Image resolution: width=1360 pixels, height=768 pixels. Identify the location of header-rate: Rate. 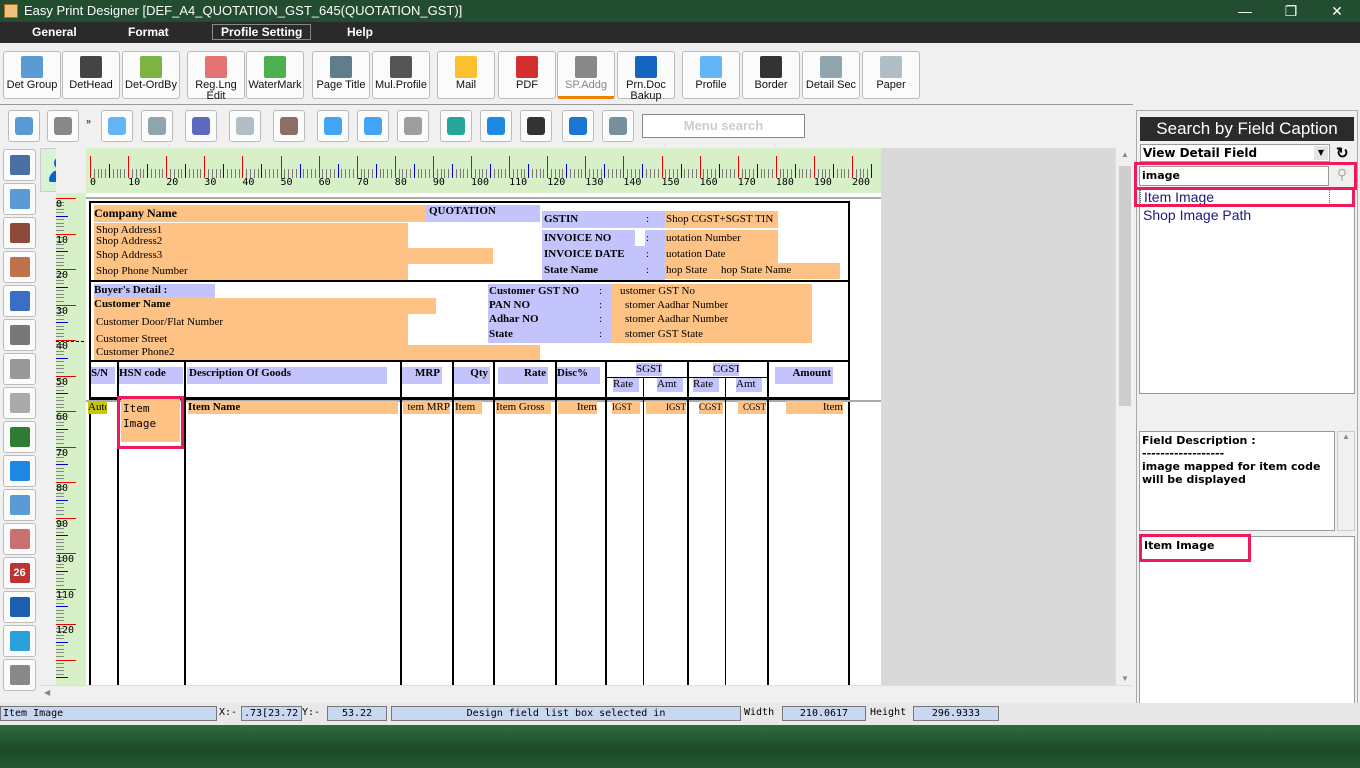
(523, 375).